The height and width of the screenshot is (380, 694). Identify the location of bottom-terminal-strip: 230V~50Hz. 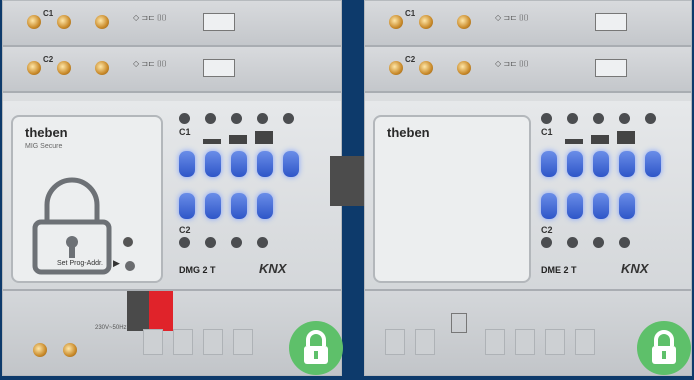
(173, 332).